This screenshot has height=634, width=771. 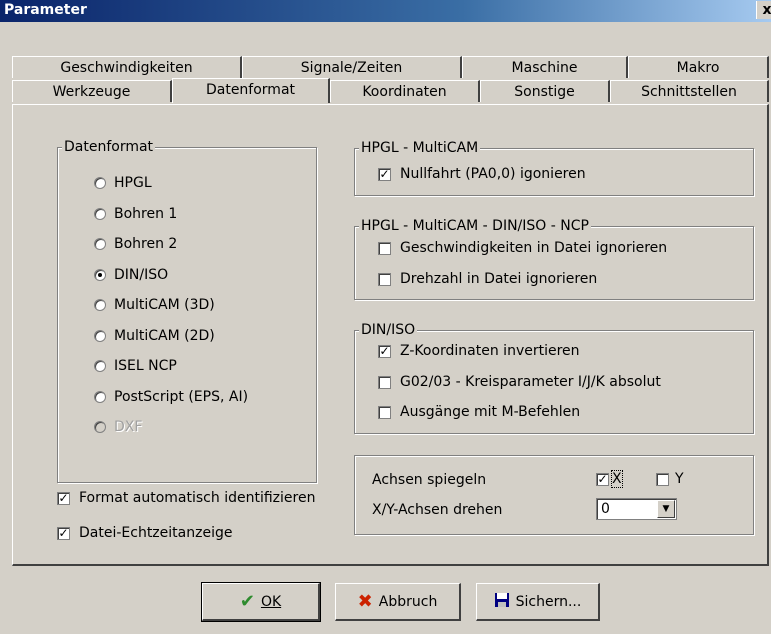 What do you see at coordinates (554, 495) in the screenshot?
I see `achsen-group` at bounding box center [554, 495].